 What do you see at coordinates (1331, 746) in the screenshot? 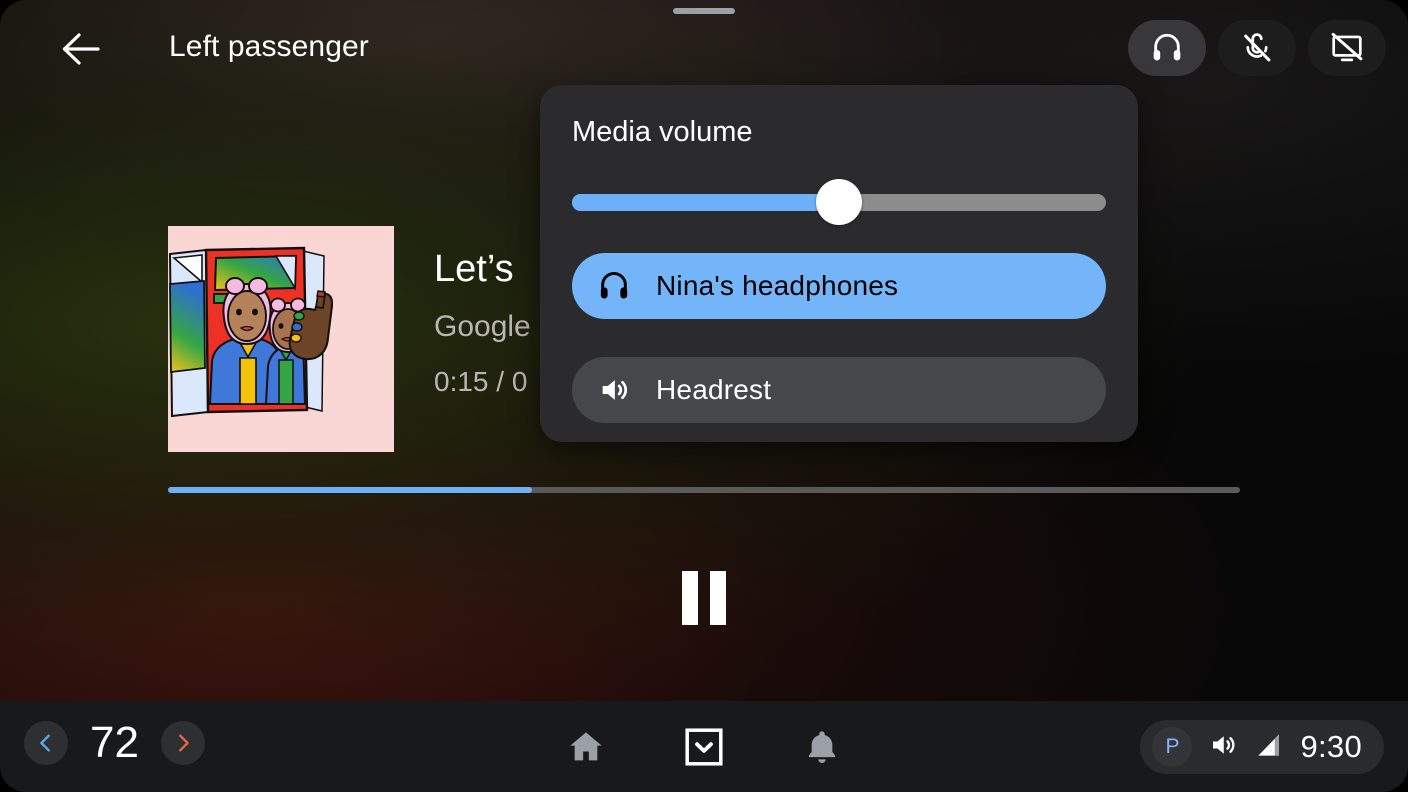
I see `clock: 9:30` at bounding box center [1331, 746].